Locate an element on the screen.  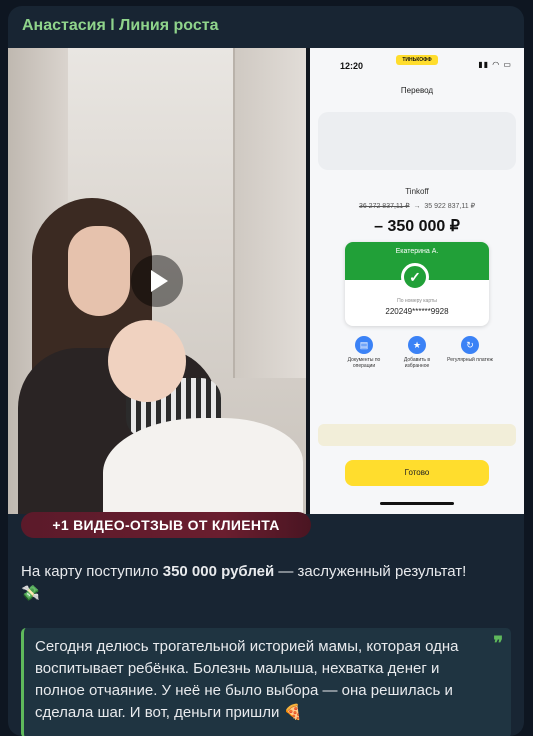
done-button: Готово is located at coordinates (417, 473).